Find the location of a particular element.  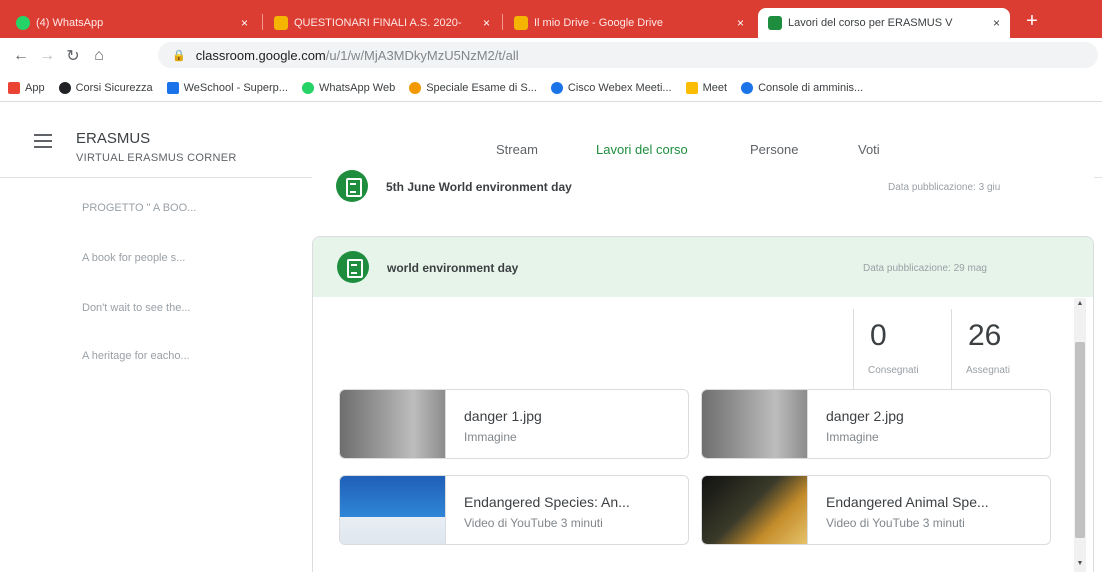

tab-stream: Stream is located at coordinates (517, 149).